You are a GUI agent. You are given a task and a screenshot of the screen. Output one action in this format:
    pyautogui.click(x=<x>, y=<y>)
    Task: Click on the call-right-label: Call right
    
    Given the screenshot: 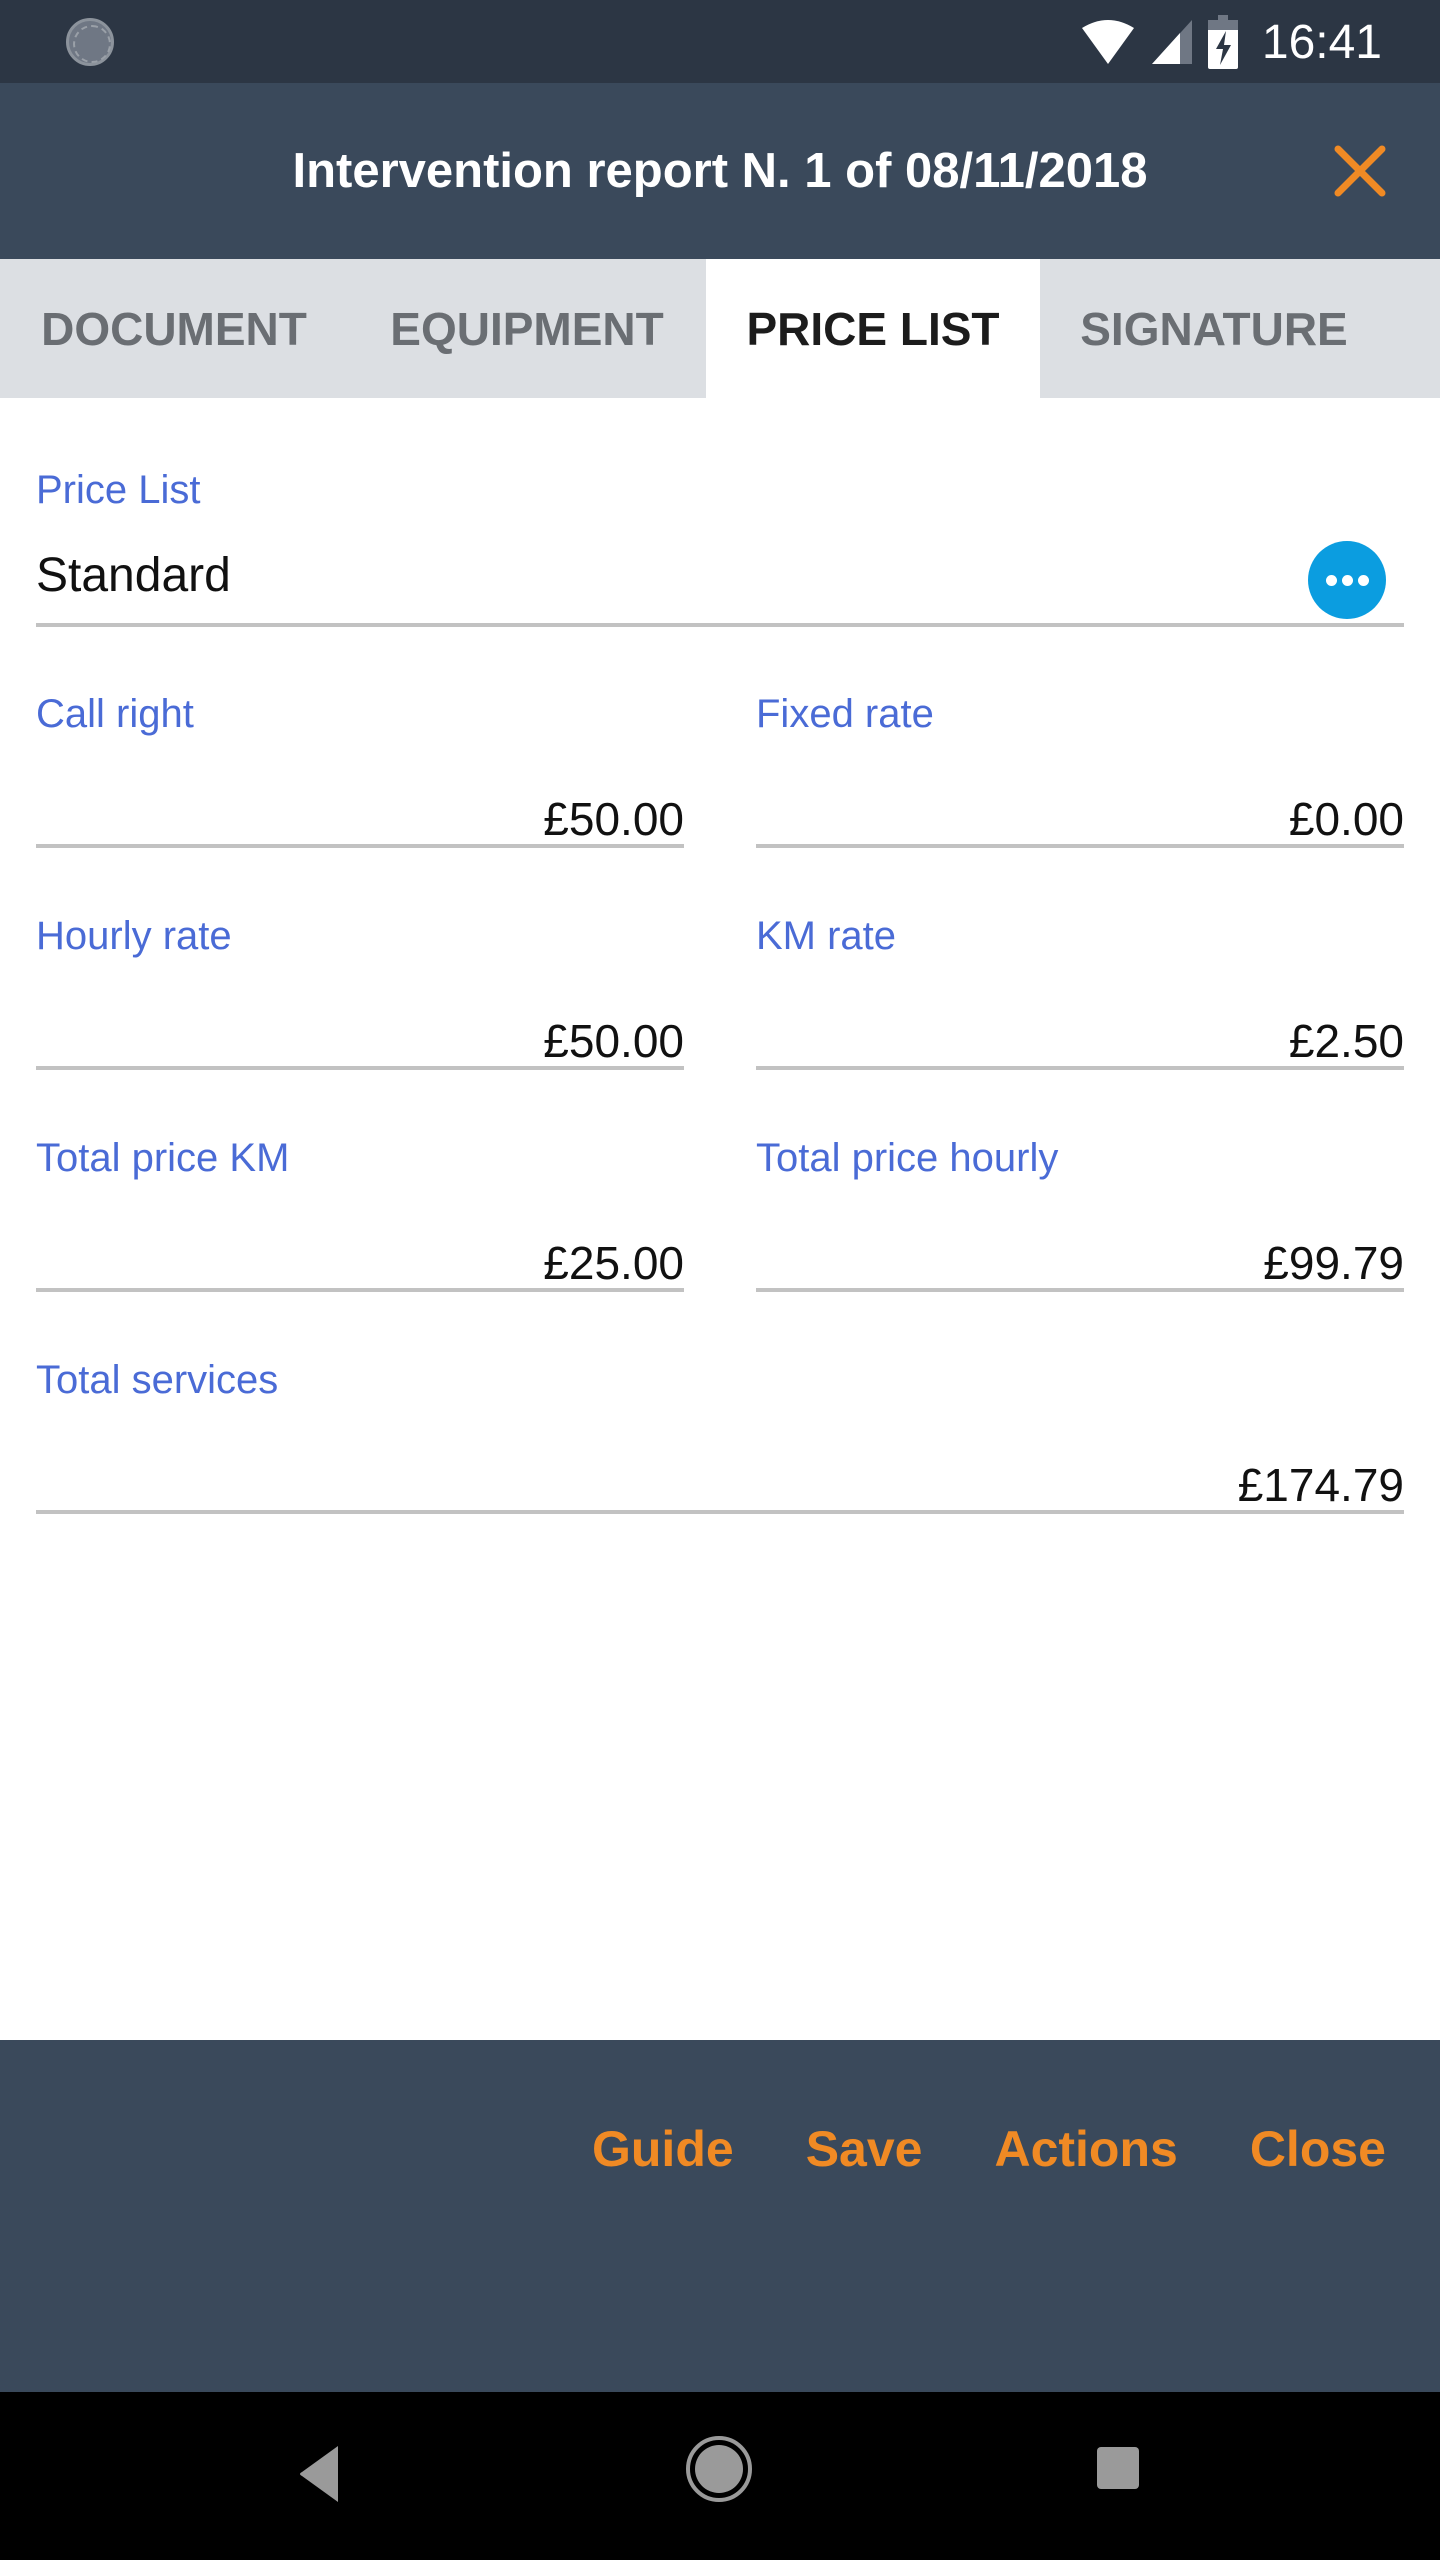 What is the action you would take?
    pyautogui.click(x=115, y=714)
    